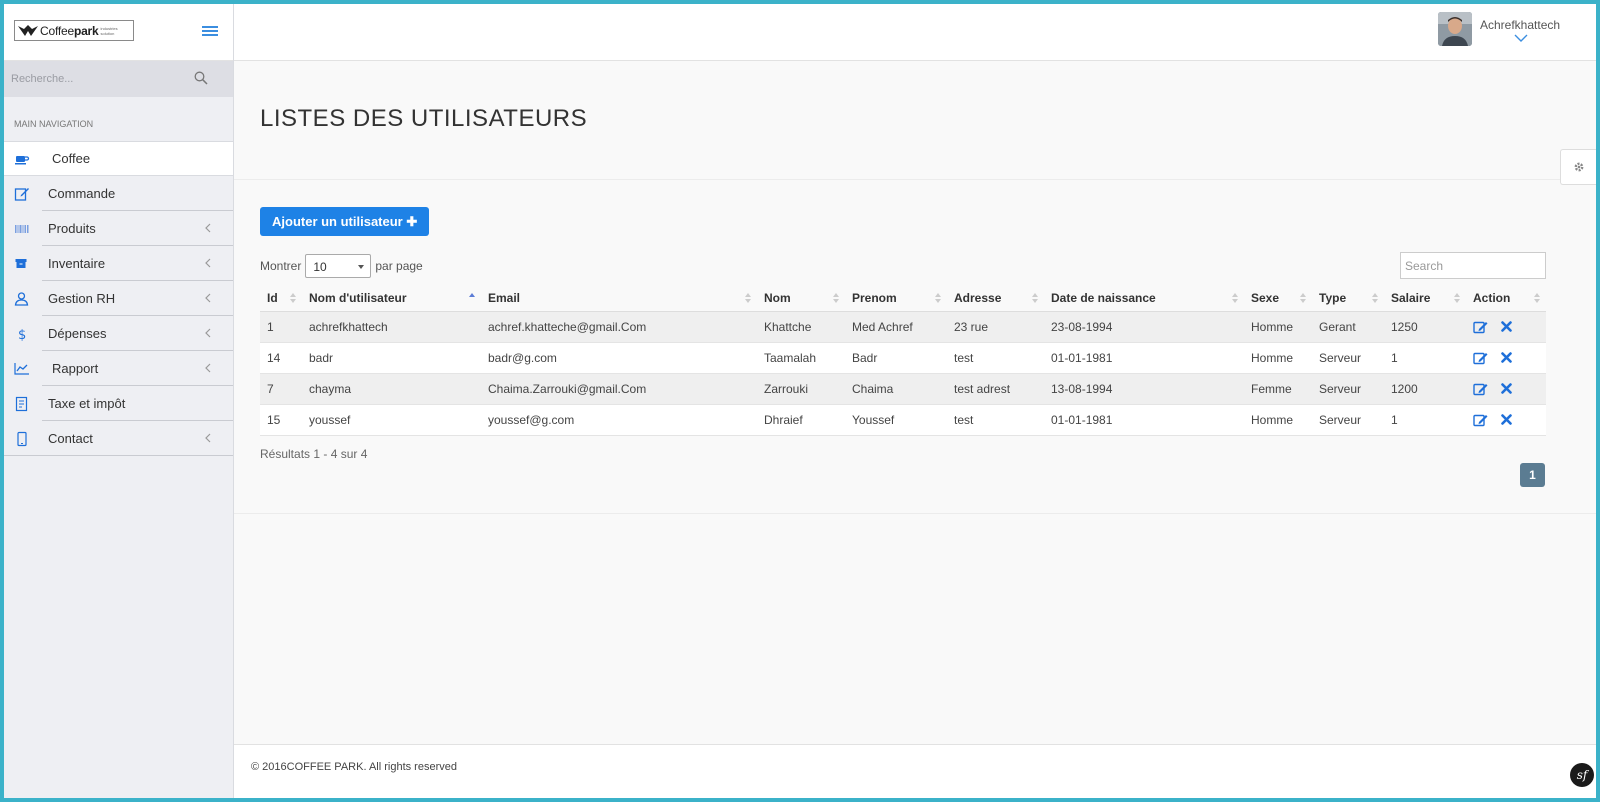  Describe the element at coordinates (71, 158) in the screenshot. I see `sidebar-item-label: Coffee` at that location.